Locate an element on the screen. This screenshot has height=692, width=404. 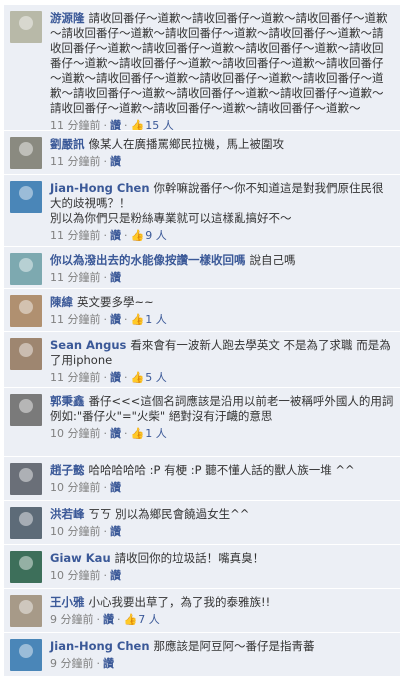
comment-body: 趙子懿 哈哈哈哈哈 :P 有梗 :P 聽不懂人話的獸人族一堆 ^^ 10 分鐘前 · 讚 is located at coordinates (222, 479).